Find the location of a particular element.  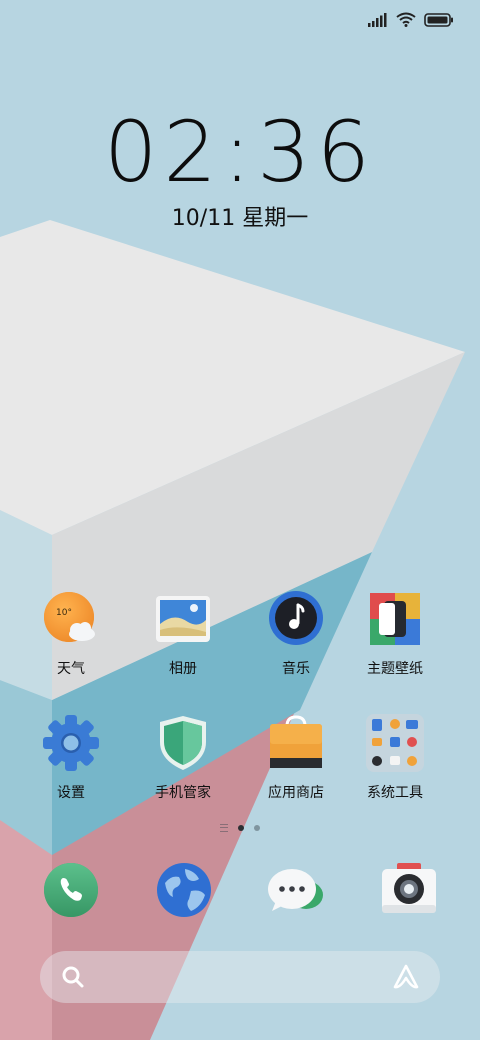

clock-time: 02:36 is located at coordinates (240, 152).